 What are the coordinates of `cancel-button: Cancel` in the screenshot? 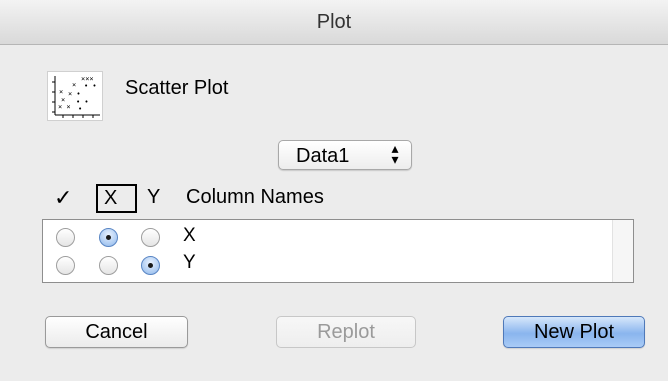 It's located at (116, 332).